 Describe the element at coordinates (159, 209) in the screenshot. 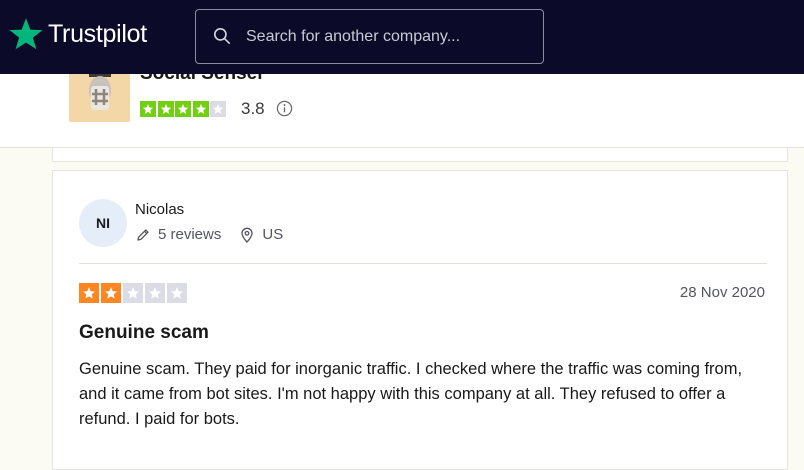

I see `reviewer-name: Nicolas` at that location.